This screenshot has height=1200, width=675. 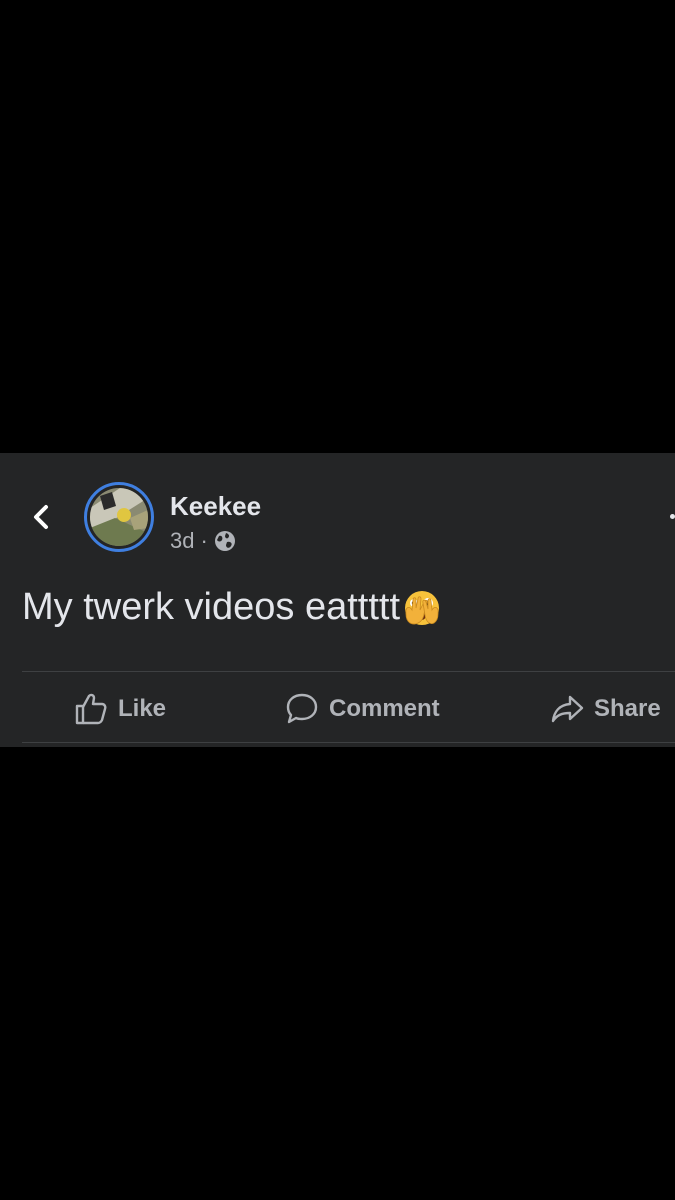 I want to click on avatar-image, so click(x=119, y=517).